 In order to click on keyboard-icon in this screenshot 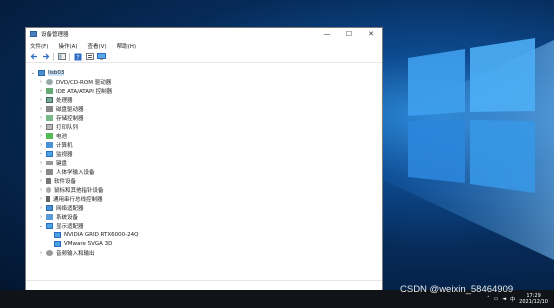, I will do `click(49, 162)`.